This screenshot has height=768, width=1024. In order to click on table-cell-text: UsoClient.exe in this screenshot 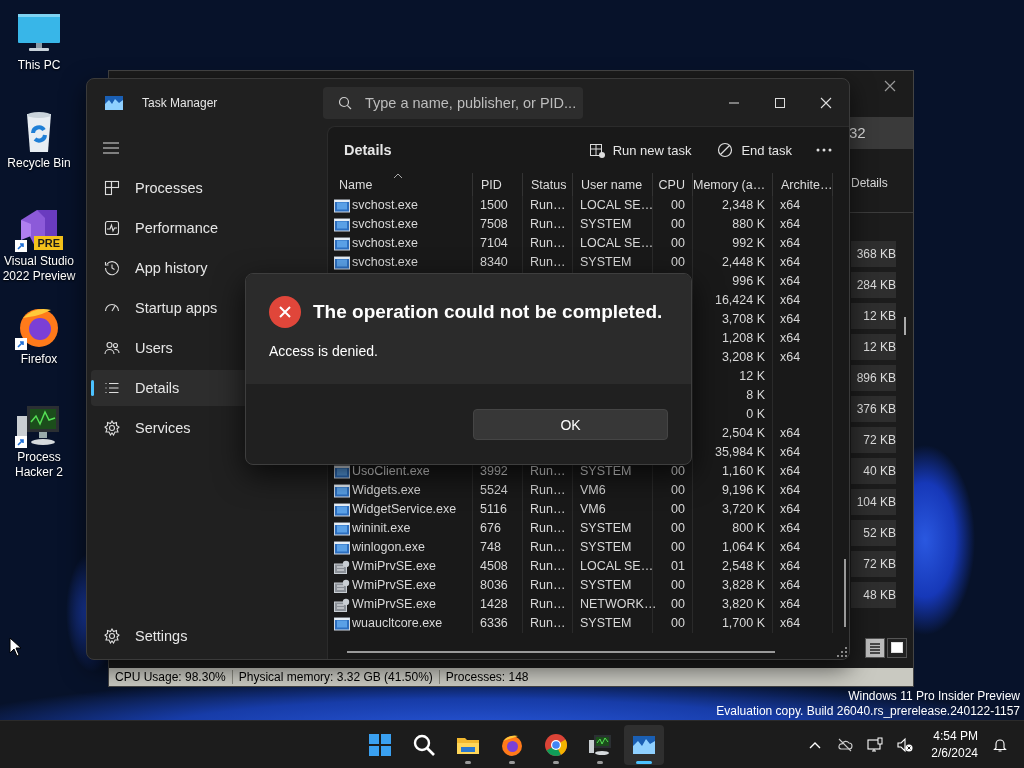, I will do `click(391, 471)`.